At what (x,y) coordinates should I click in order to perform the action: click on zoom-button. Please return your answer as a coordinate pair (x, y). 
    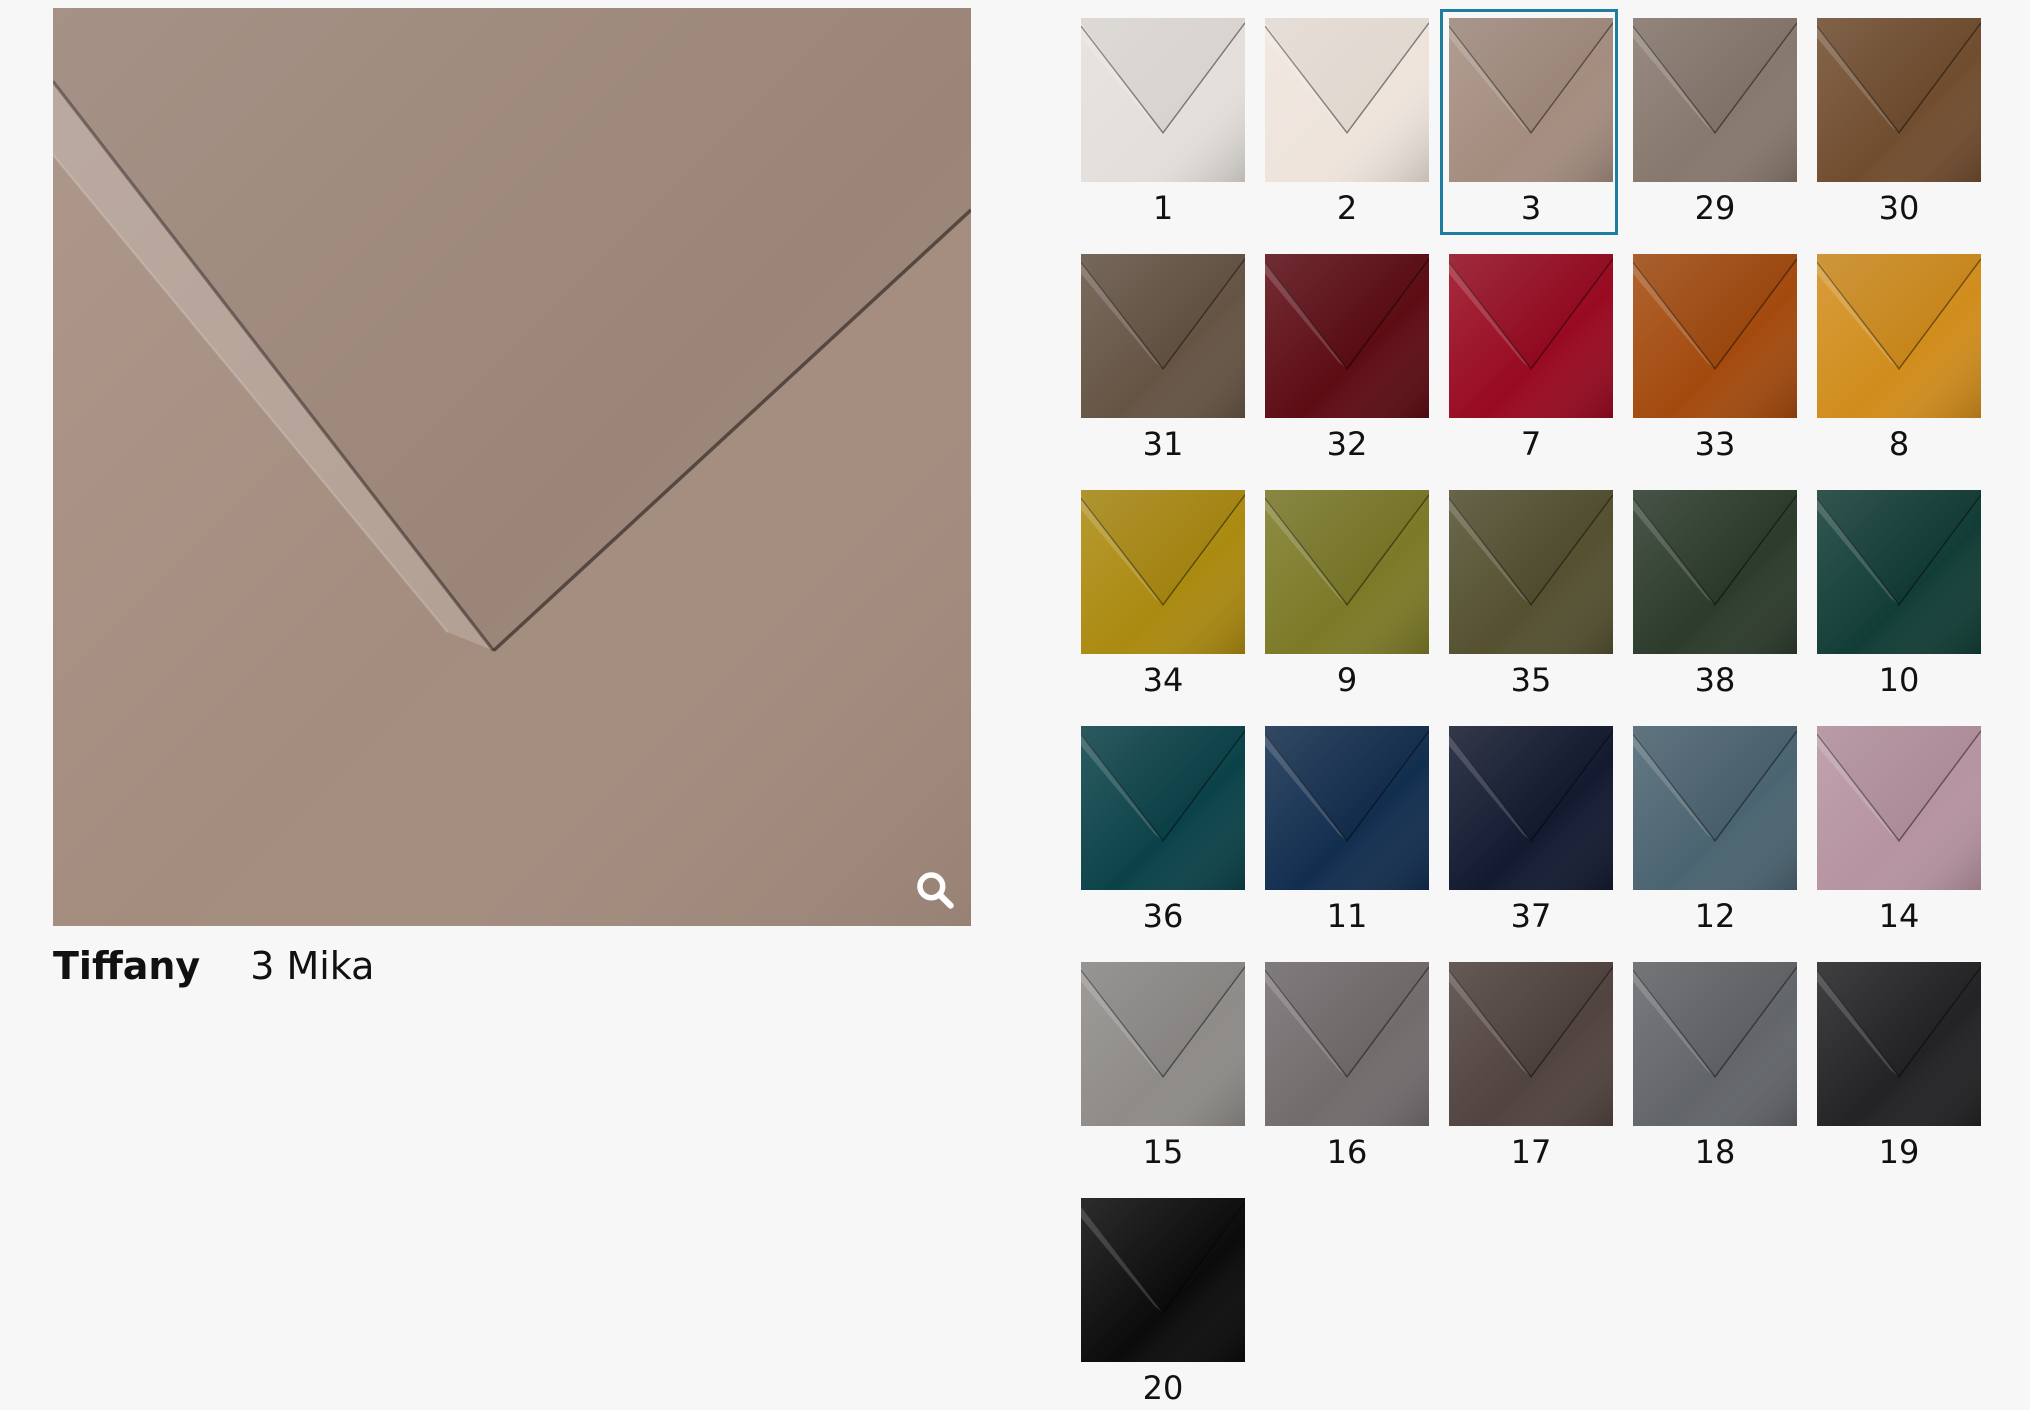
    Looking at the image, I should click on (935, 890).